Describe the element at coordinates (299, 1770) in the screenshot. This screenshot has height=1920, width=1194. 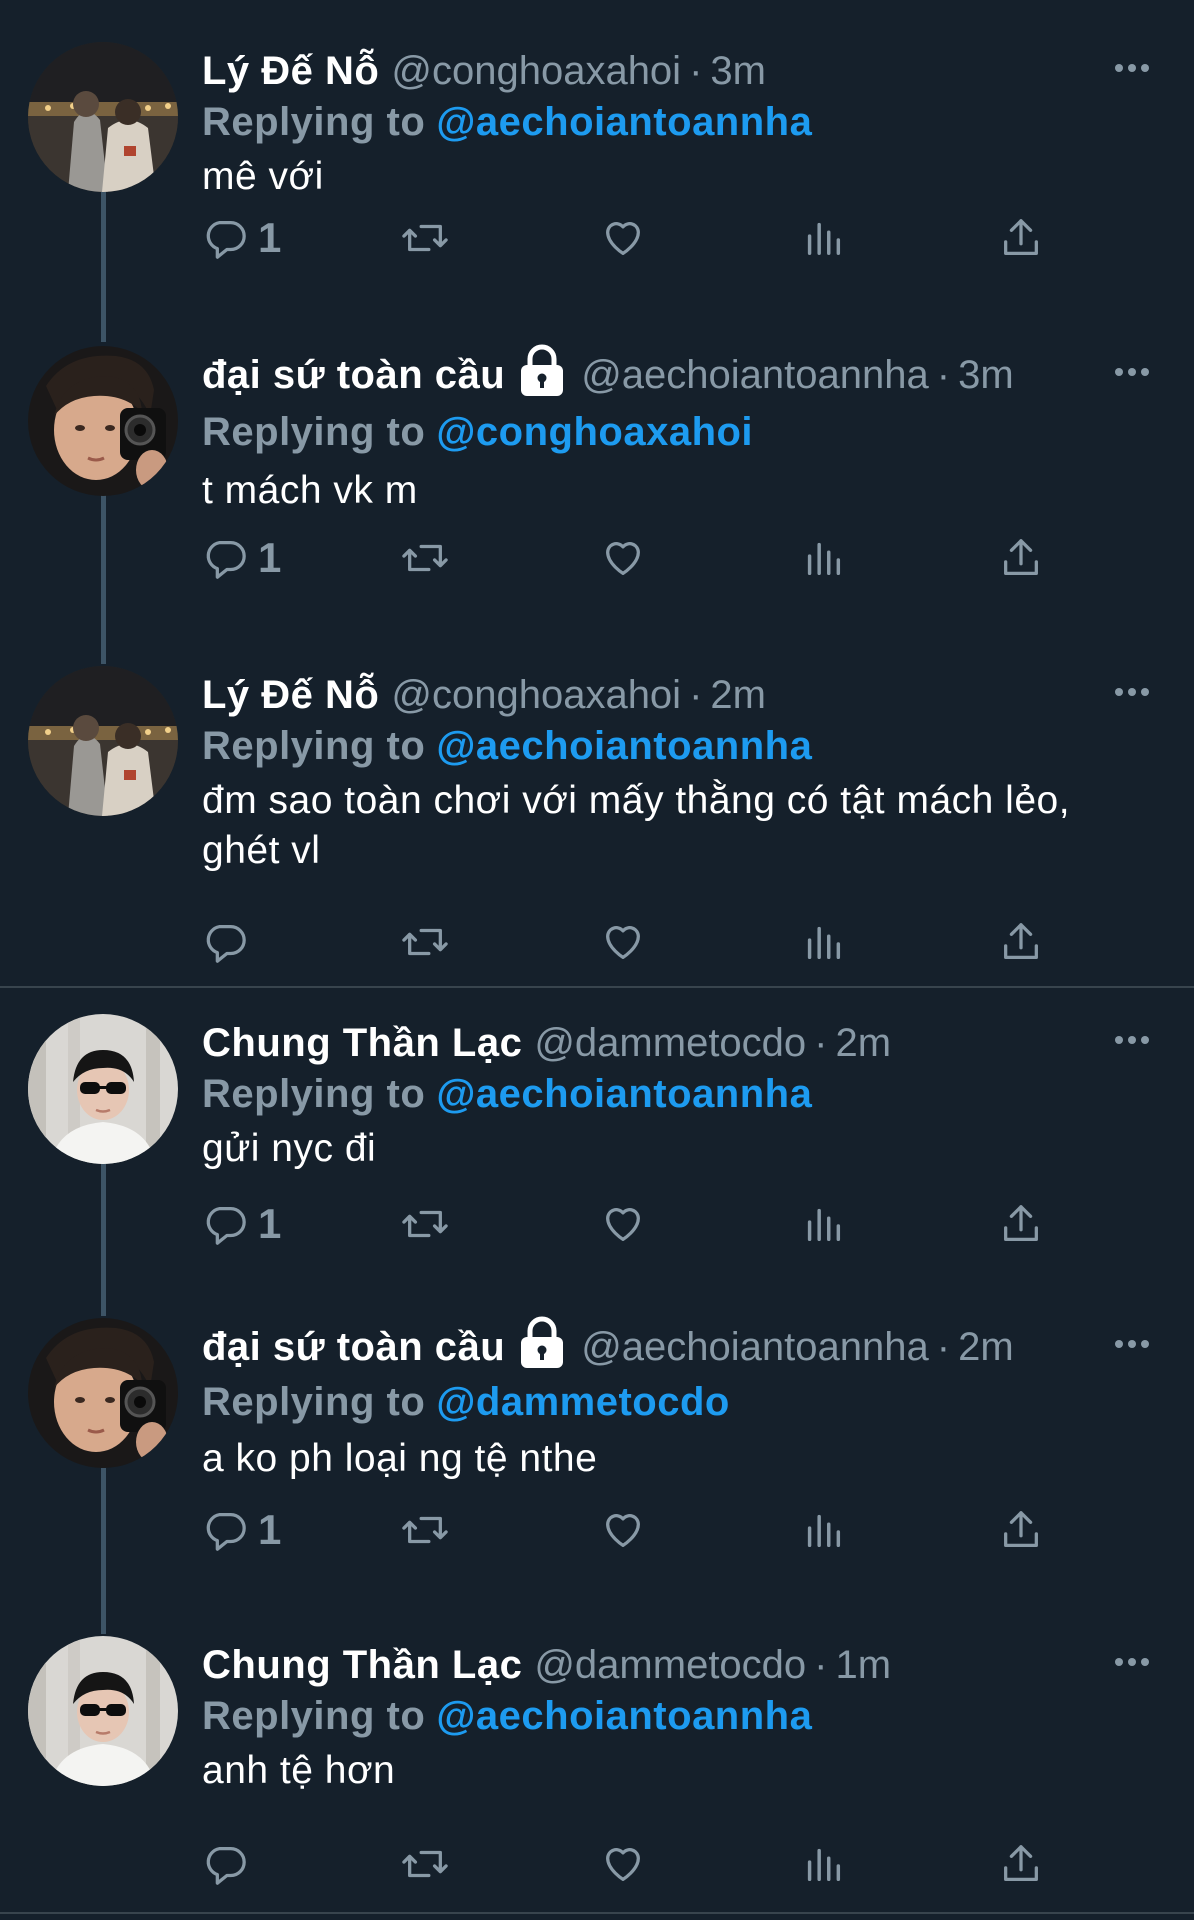
I see `tweet-text: anh tệ hơn` at that location.